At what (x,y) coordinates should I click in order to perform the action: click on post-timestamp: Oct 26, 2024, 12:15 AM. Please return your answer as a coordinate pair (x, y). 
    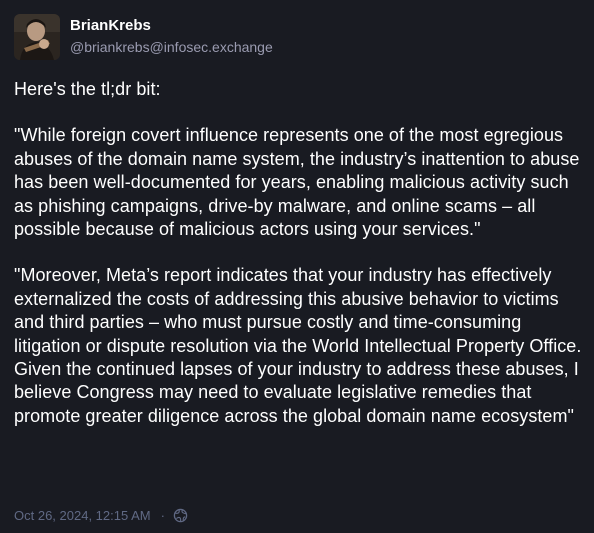
    Looking at the image, I should click on (82, 515).